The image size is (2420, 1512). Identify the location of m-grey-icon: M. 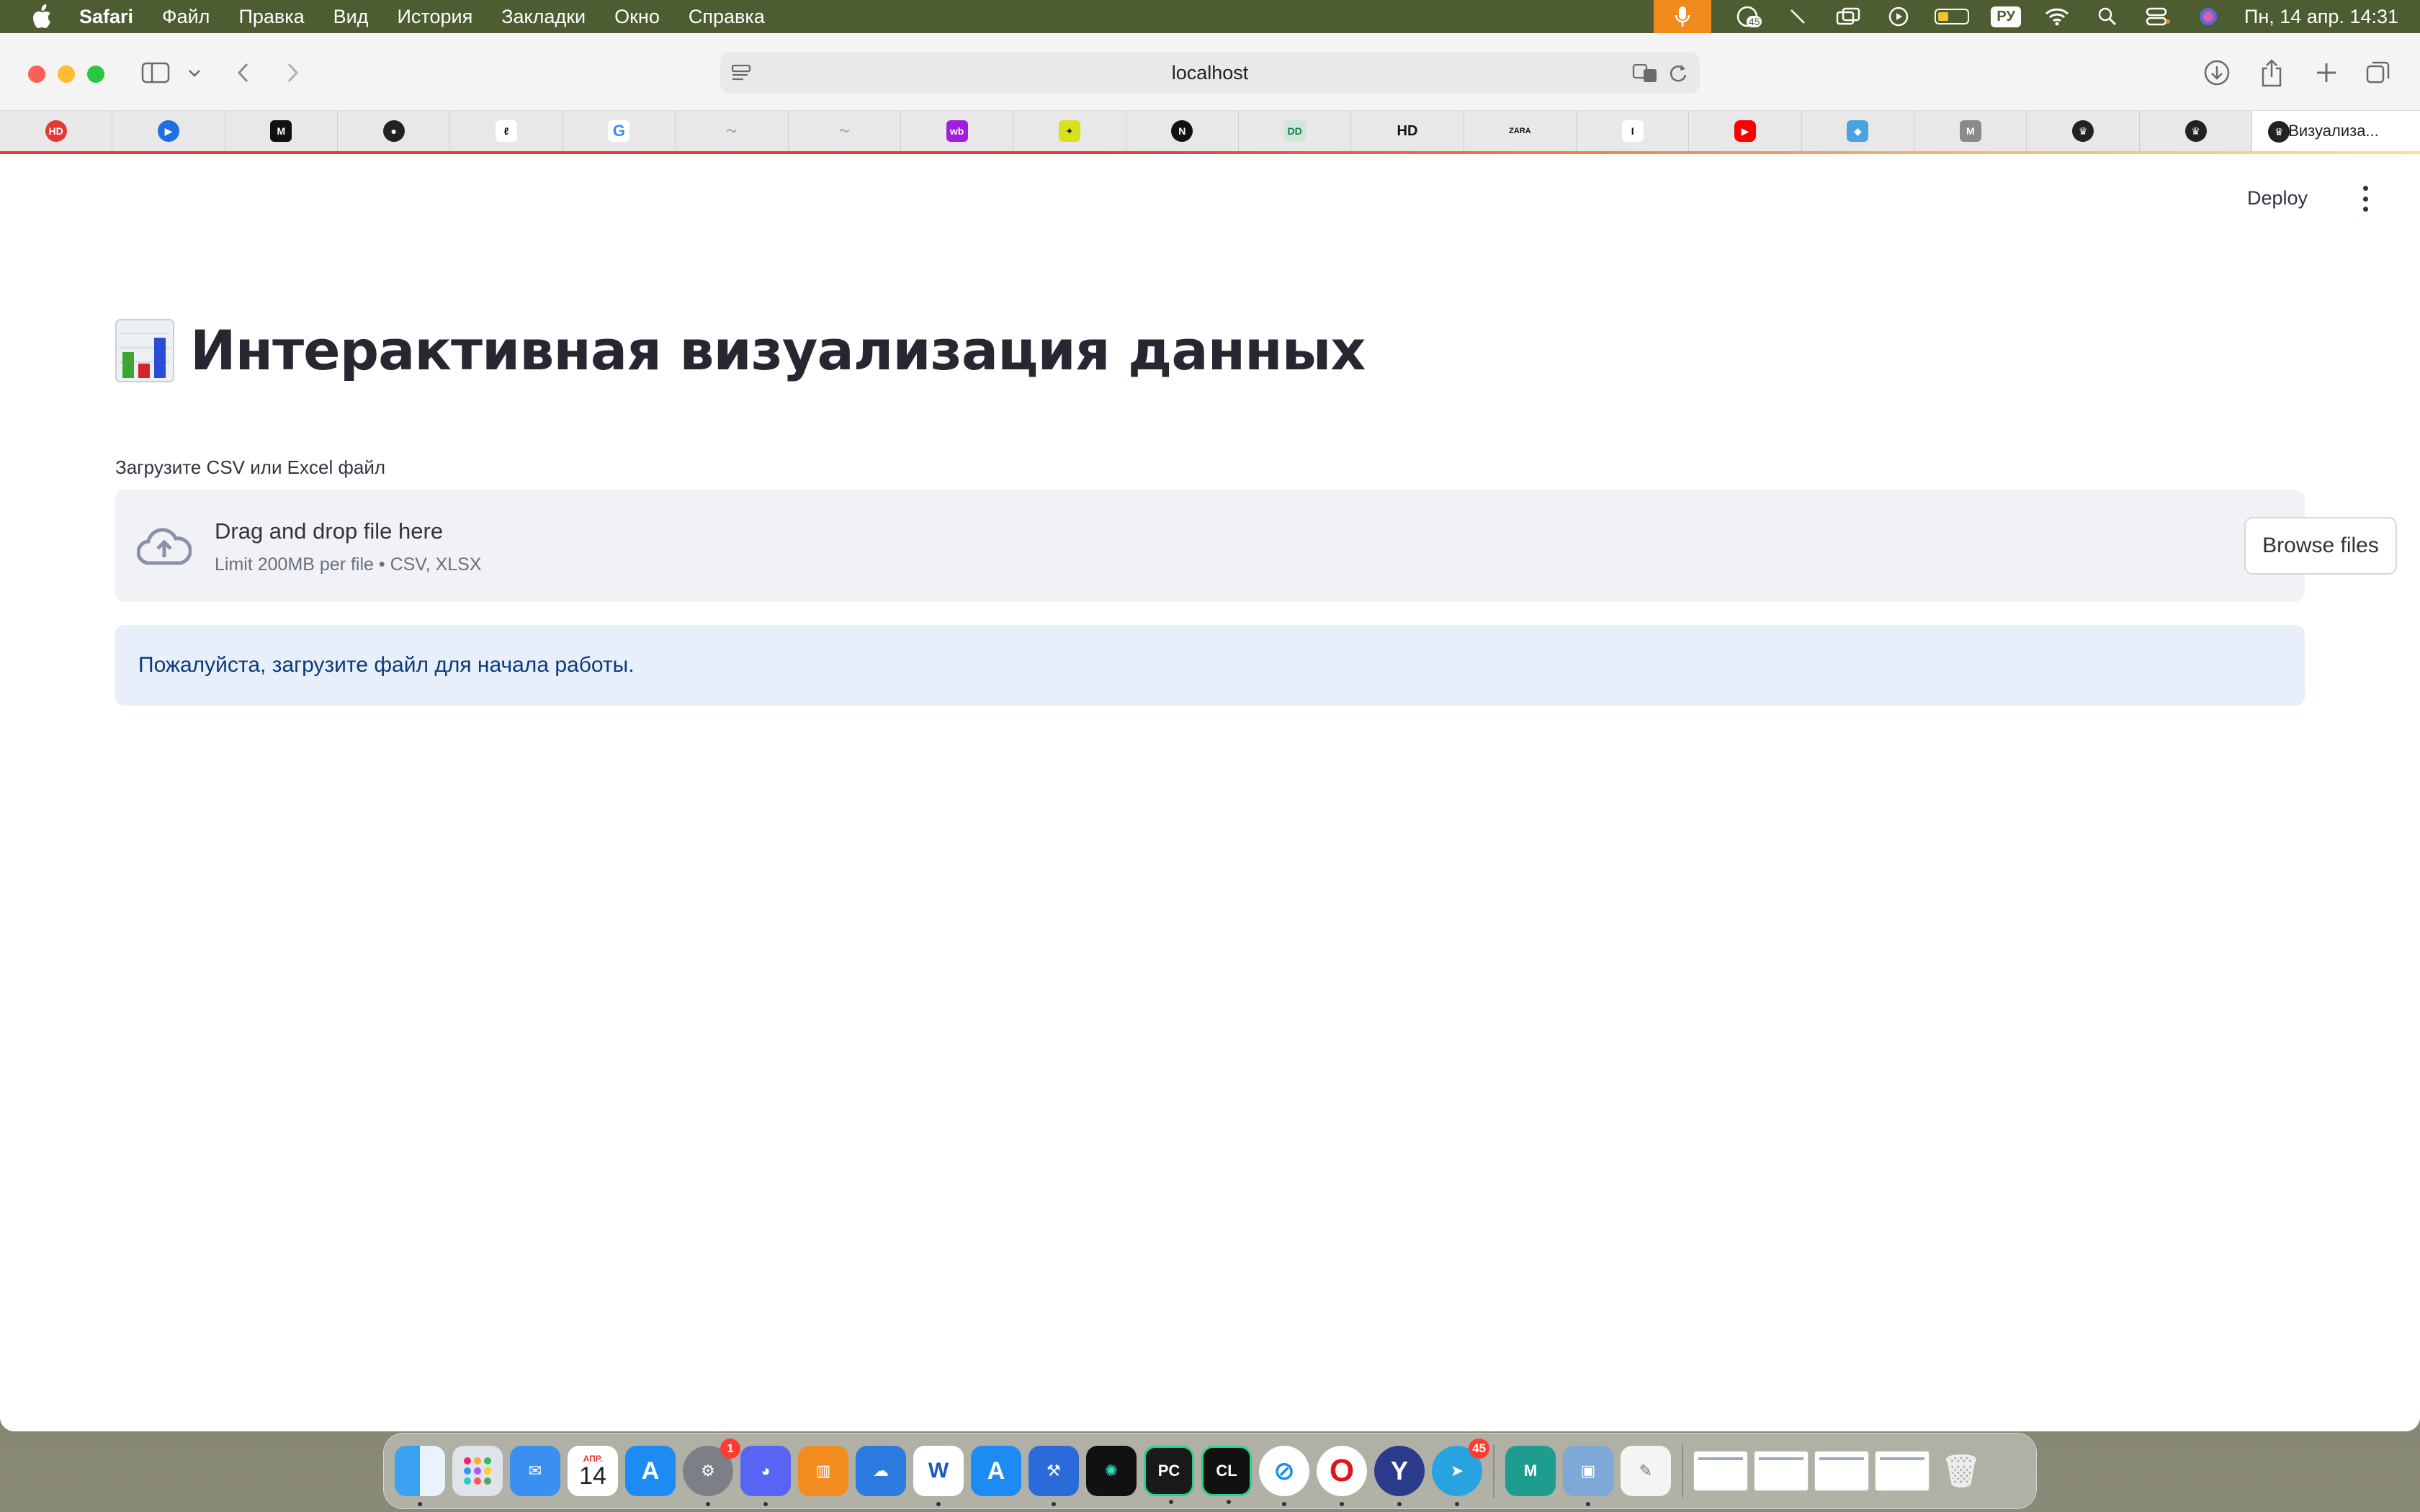
(1970, 131).